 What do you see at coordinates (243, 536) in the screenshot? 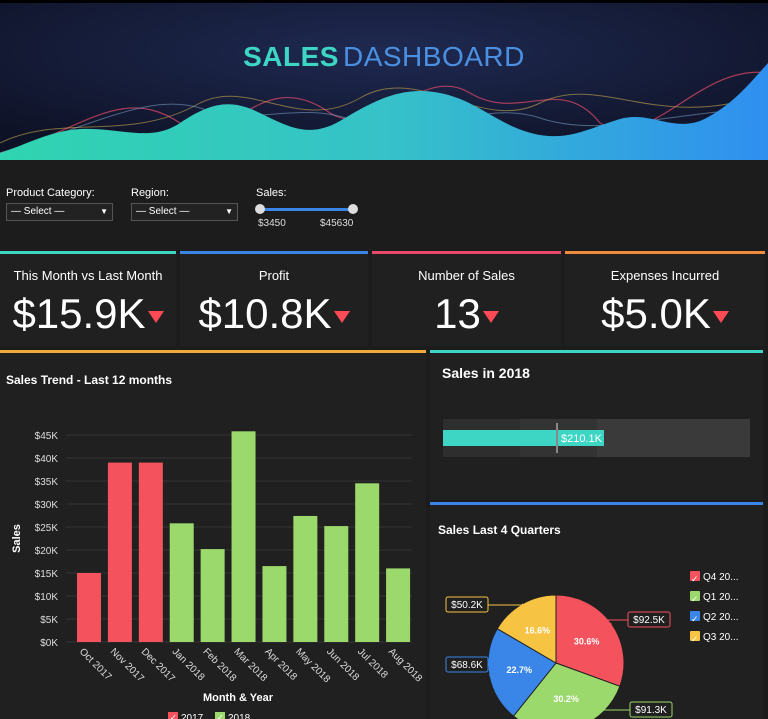
I see `bar-mar-2018` at bounding box center [243, 536].